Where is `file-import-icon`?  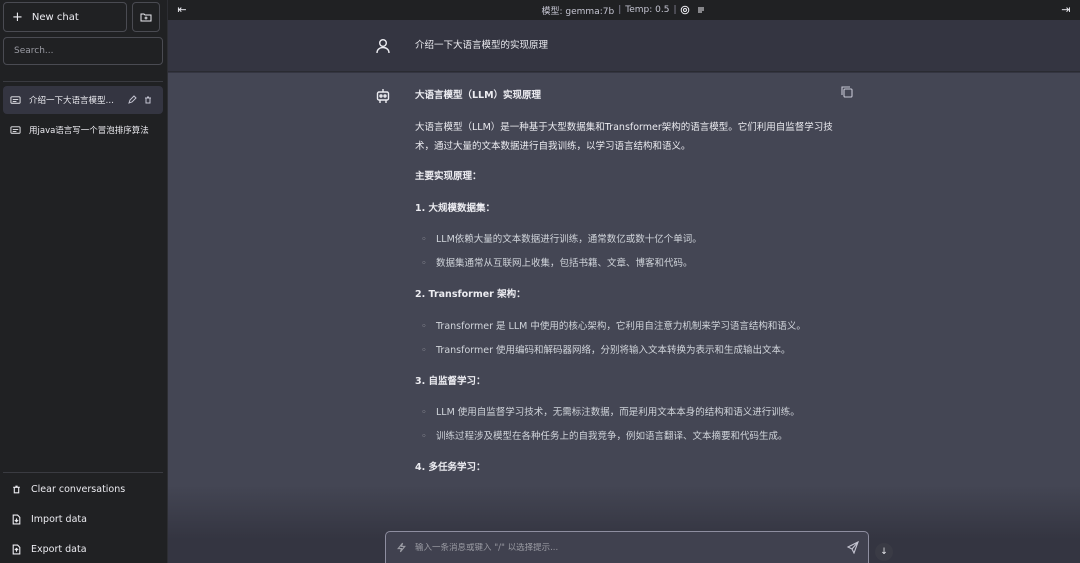
file-import-icon is located at coordinates (16, 519).